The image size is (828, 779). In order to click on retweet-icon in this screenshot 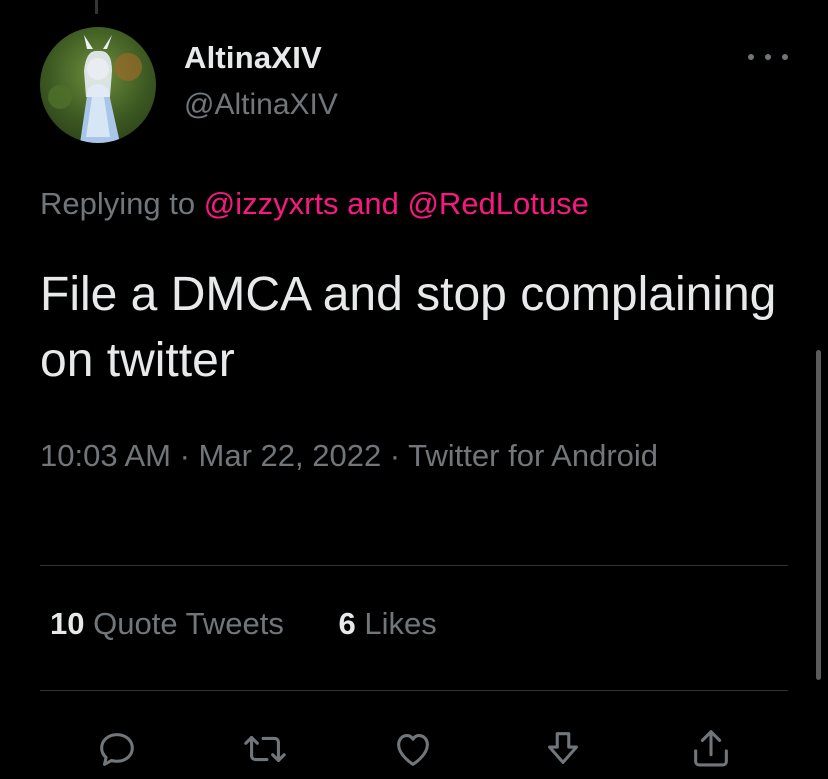, I will do `click(265, 749)`.